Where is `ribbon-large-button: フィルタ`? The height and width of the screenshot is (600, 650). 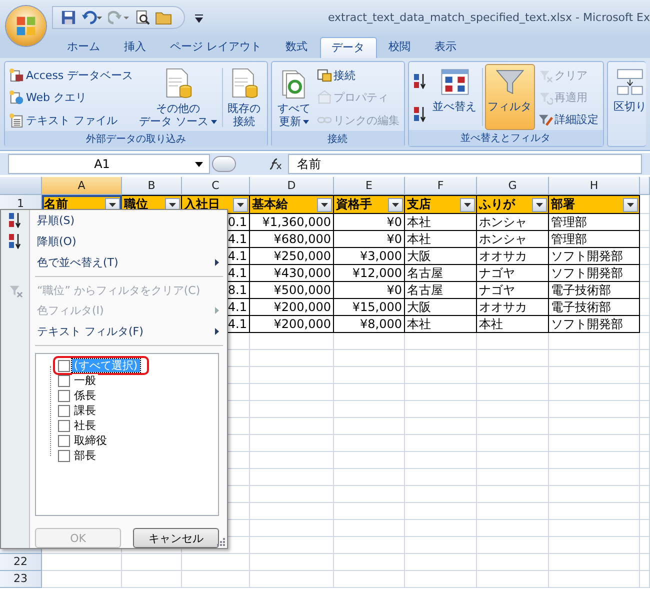
ribbon-large-button: フィルタ is located at coordinates (509, 97).